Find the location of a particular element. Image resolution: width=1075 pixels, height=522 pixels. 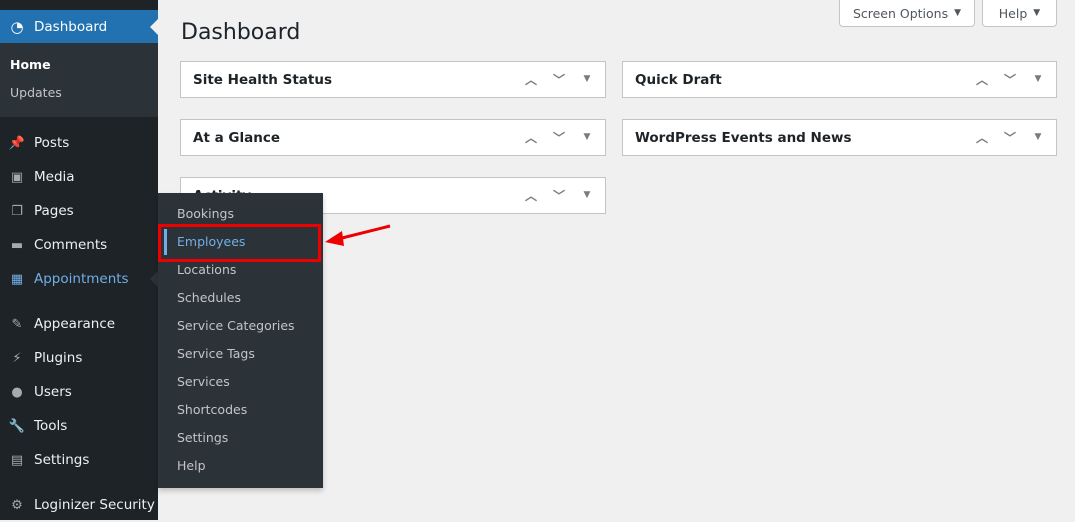

current-indicator is located at coordinates (165, 242).